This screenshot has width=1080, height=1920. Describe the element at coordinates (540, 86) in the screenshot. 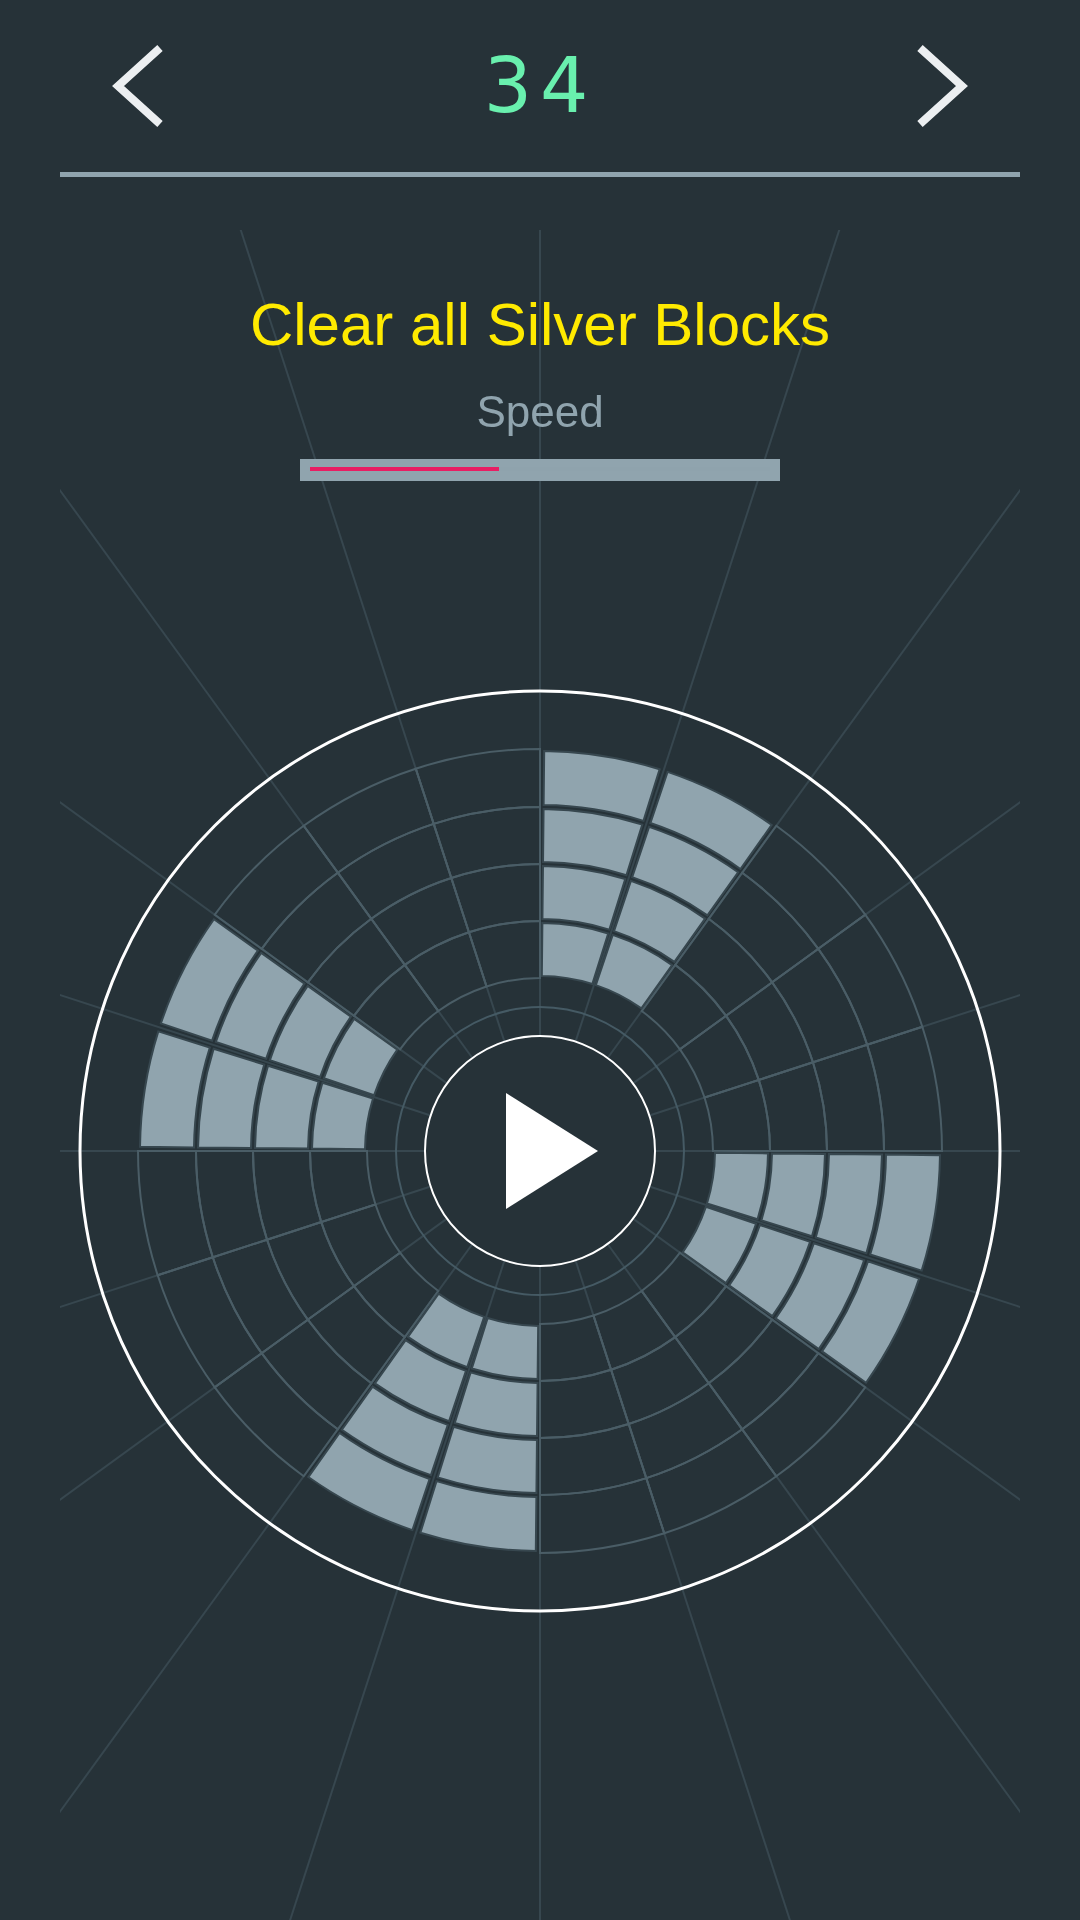

I see `level-number: 34` at that location.